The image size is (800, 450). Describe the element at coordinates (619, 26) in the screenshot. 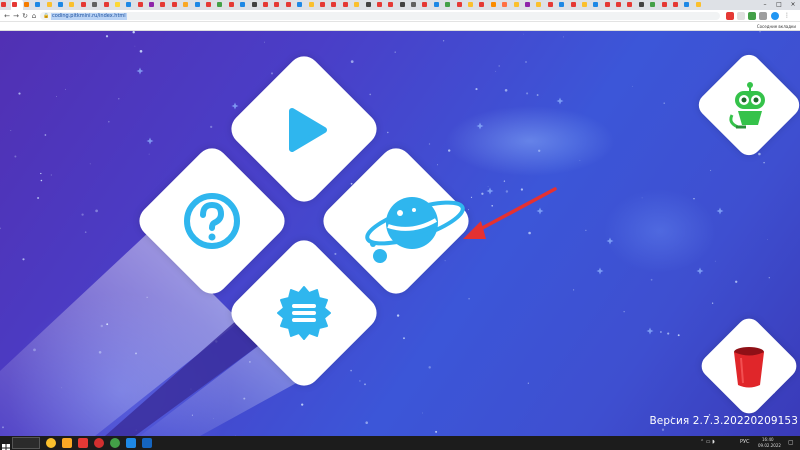

I see `bookmark-item: История в лицах` at that location.